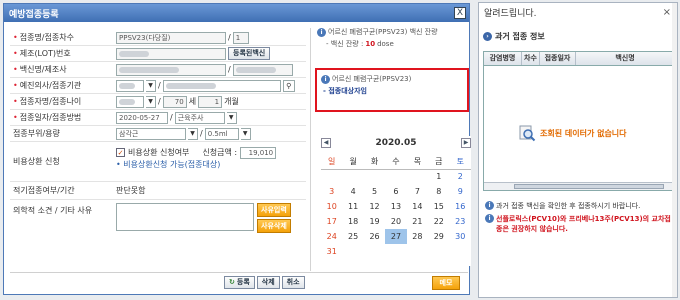 This screenshot has width=680, height=300. I want to click on stock-qty: 10, so click(370, 44).